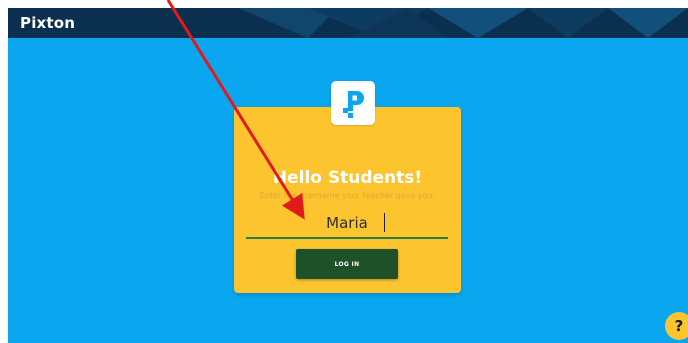 This screenshot has width=688, height=343. I want to click on username-field-wrapper, so click(347, 224).